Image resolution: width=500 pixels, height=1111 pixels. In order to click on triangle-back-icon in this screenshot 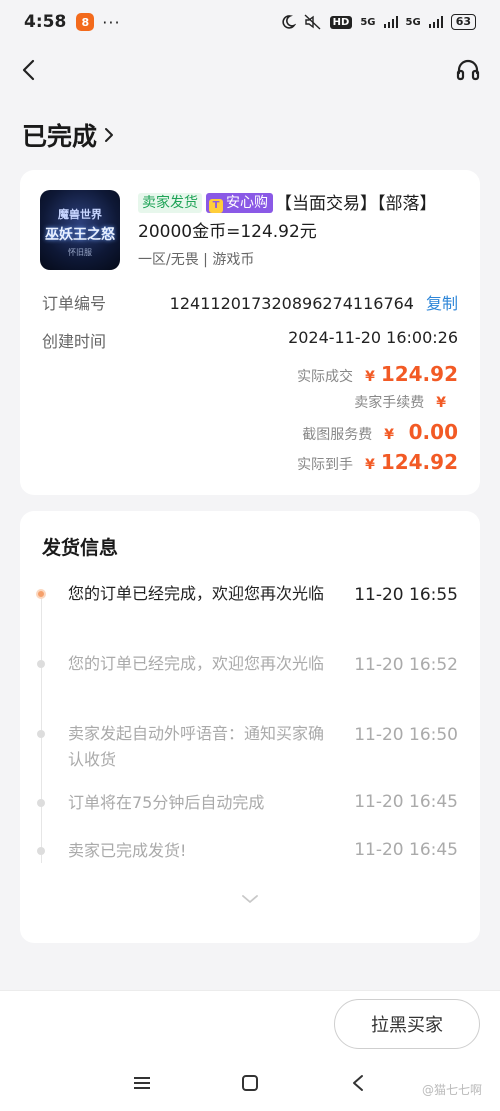, I will do `click(358, 1083)`.